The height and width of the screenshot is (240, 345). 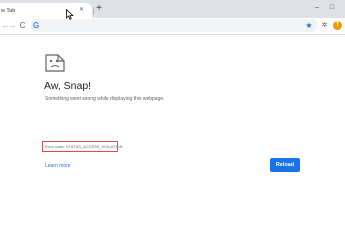 I want to click on reload-icon: C, so click(x=22, y=26).